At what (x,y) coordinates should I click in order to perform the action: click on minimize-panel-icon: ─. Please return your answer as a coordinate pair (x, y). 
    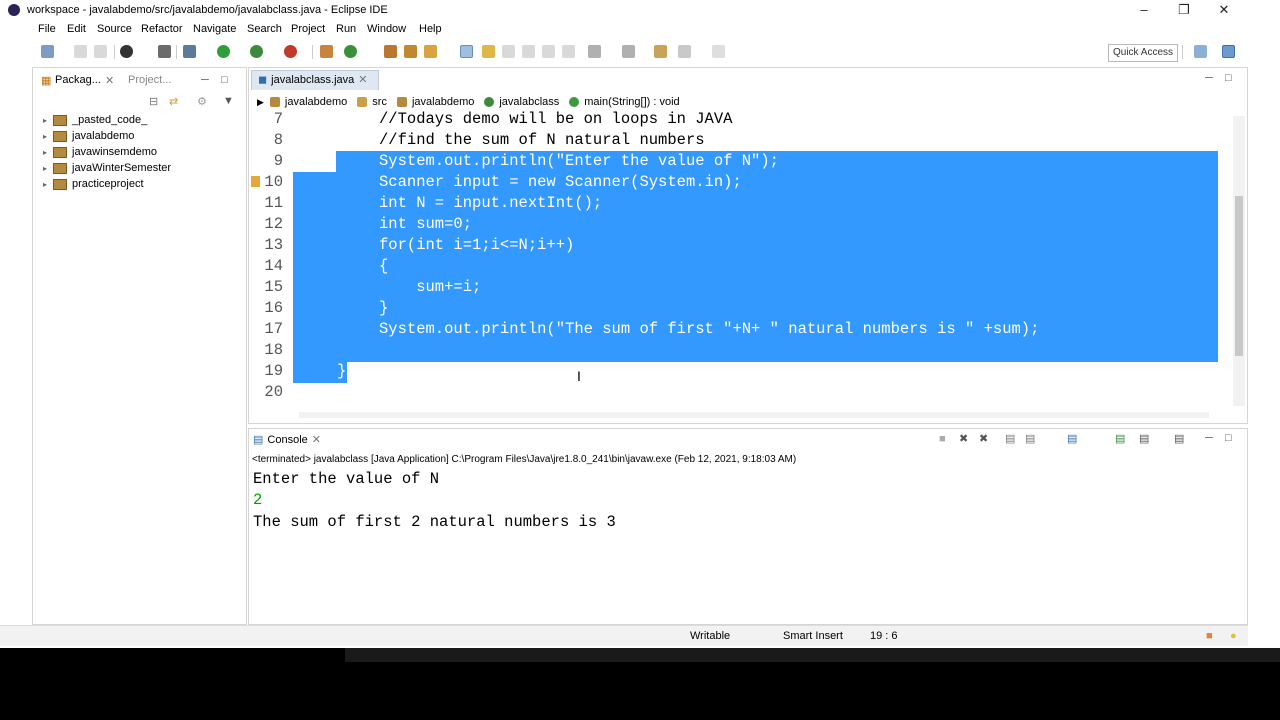
    Looking at the image, I should click on (205, 80).